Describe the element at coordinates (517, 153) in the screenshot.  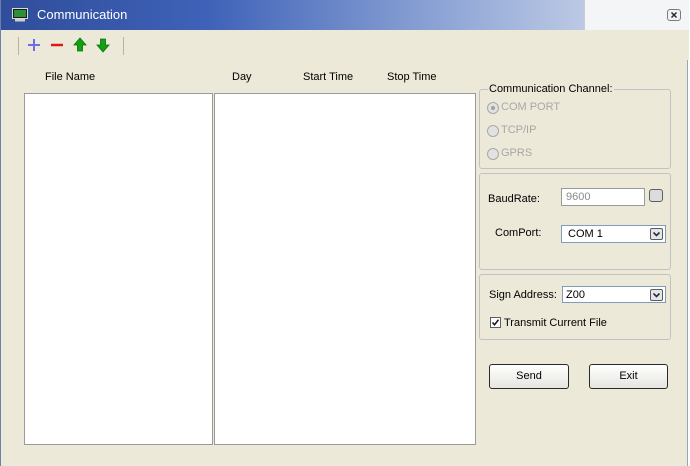
I see `radio-gprs-label: GPRS` at that location.